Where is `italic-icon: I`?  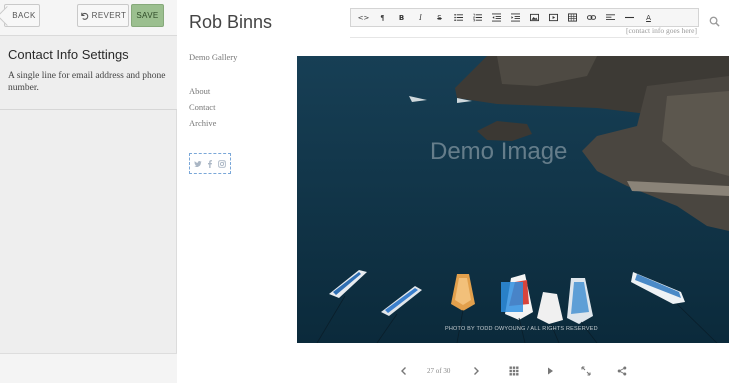
italic-icon: I is located at coordinates (420, 17).